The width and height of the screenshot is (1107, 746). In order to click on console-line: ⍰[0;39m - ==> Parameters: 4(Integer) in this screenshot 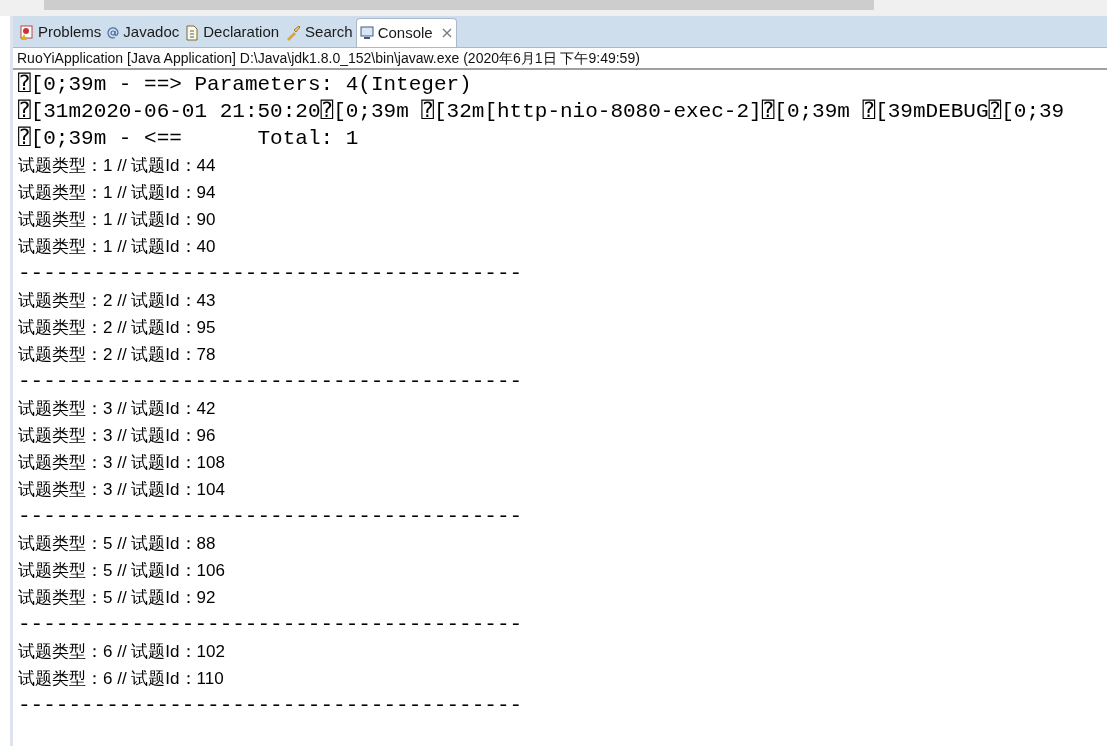, I will do `click(245, 84)`.